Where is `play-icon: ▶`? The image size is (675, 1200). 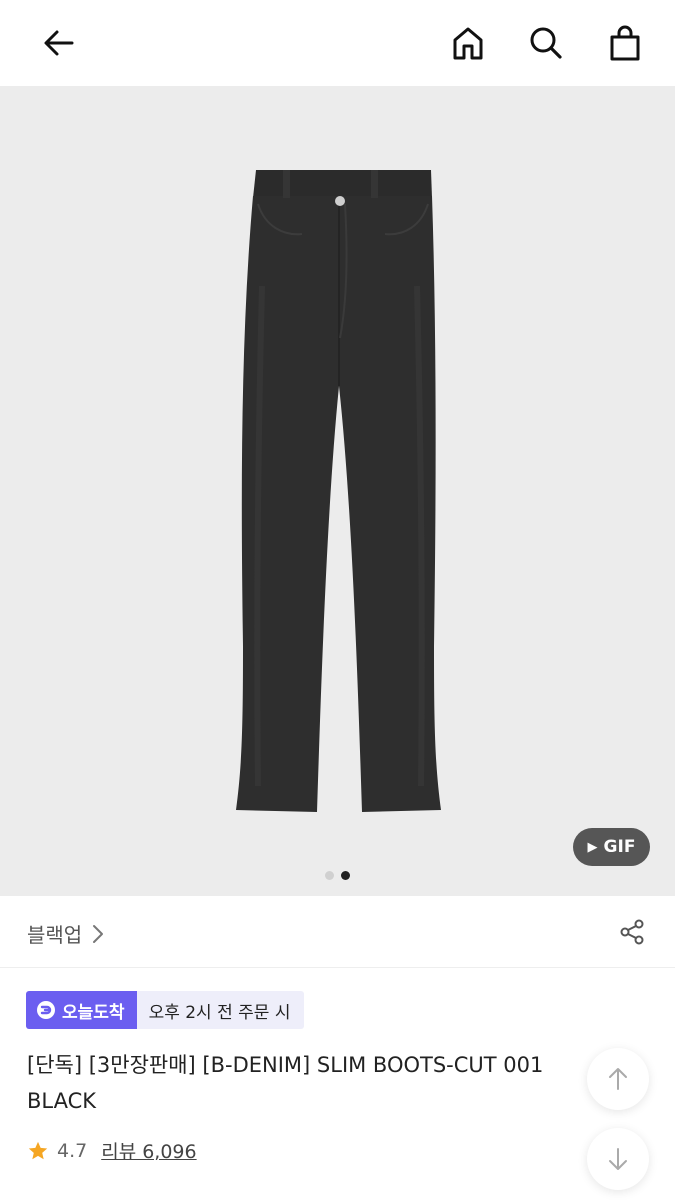
play-icon: ▶ is located at coordinates (592, 847).